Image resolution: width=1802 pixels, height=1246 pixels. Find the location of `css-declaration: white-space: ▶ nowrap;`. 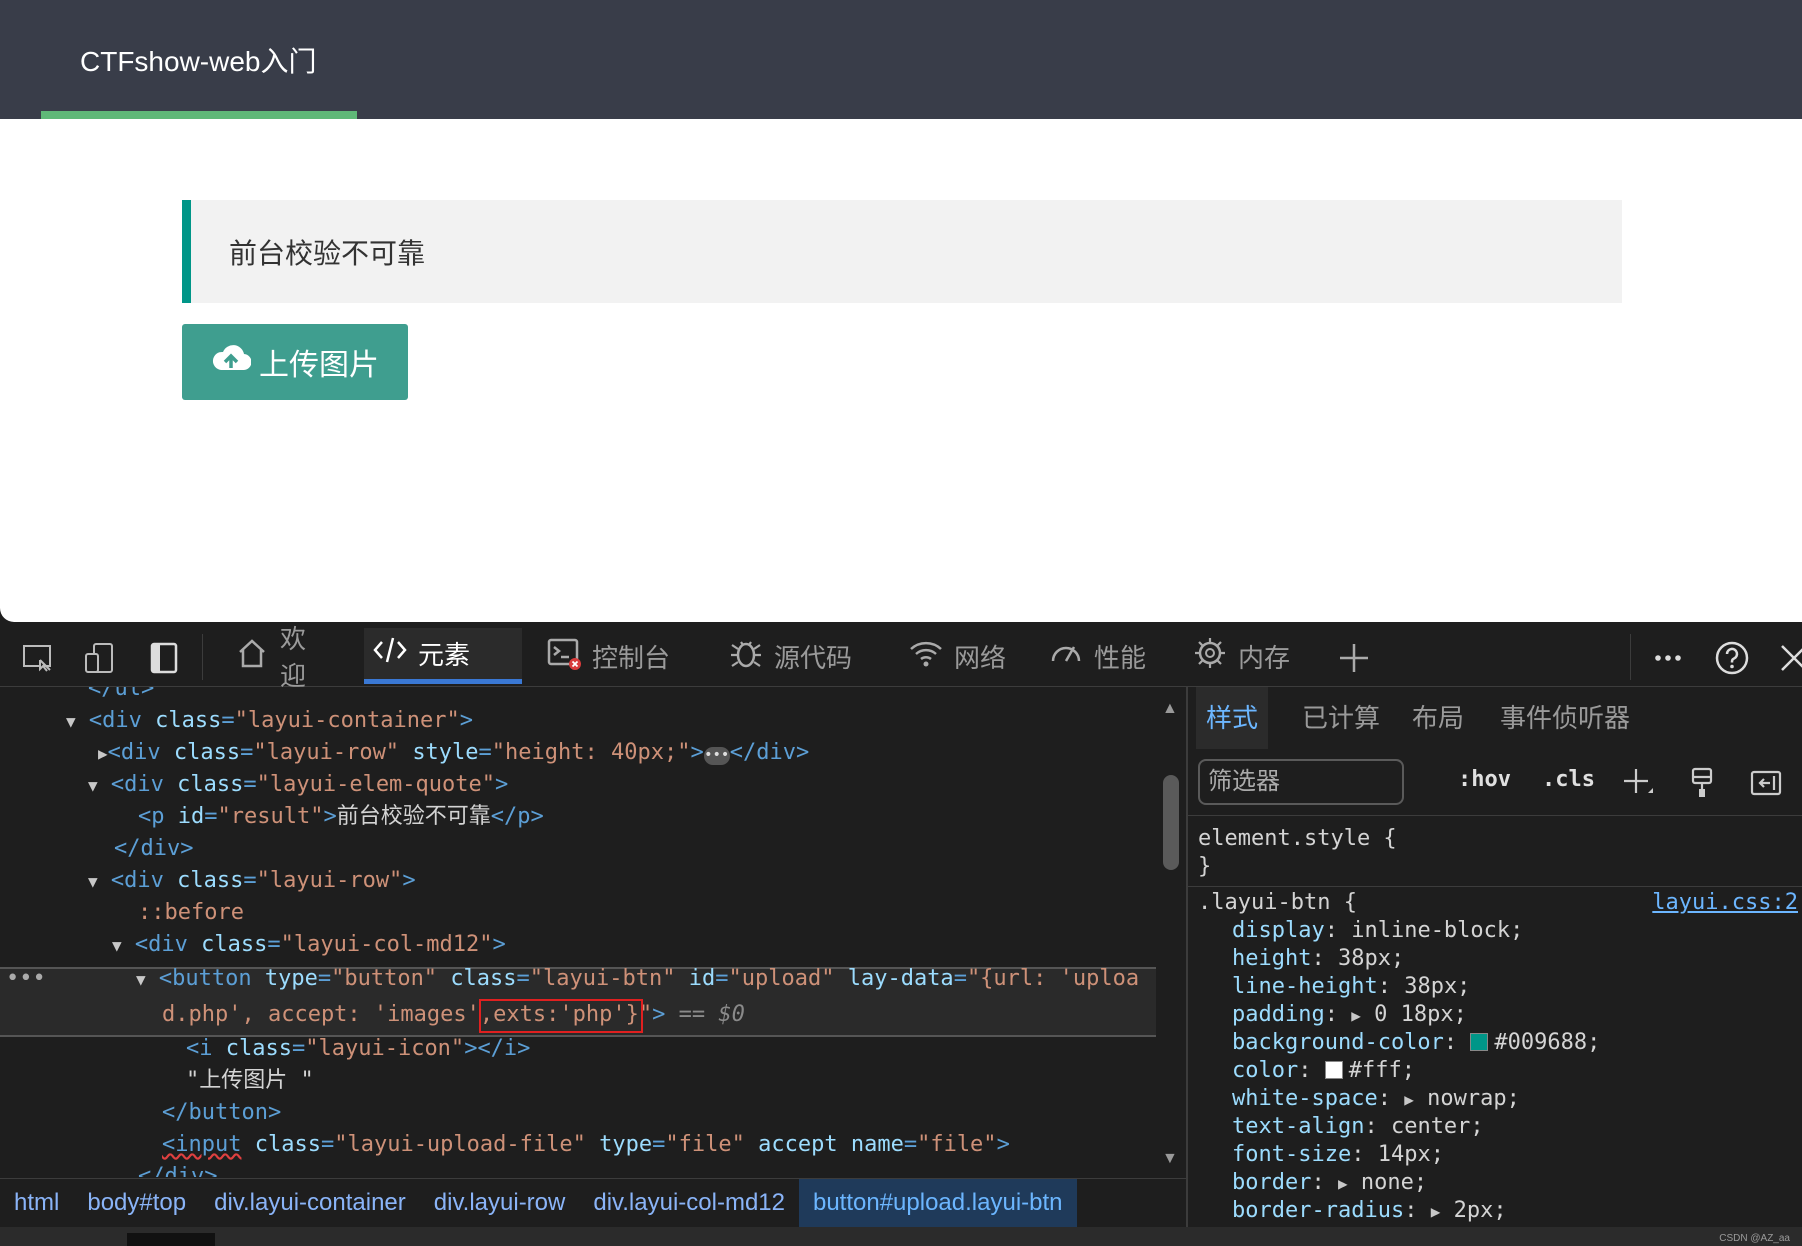

css-declaration: white-space: ▶ nowrap; is located at coordinates (1376, 1099).